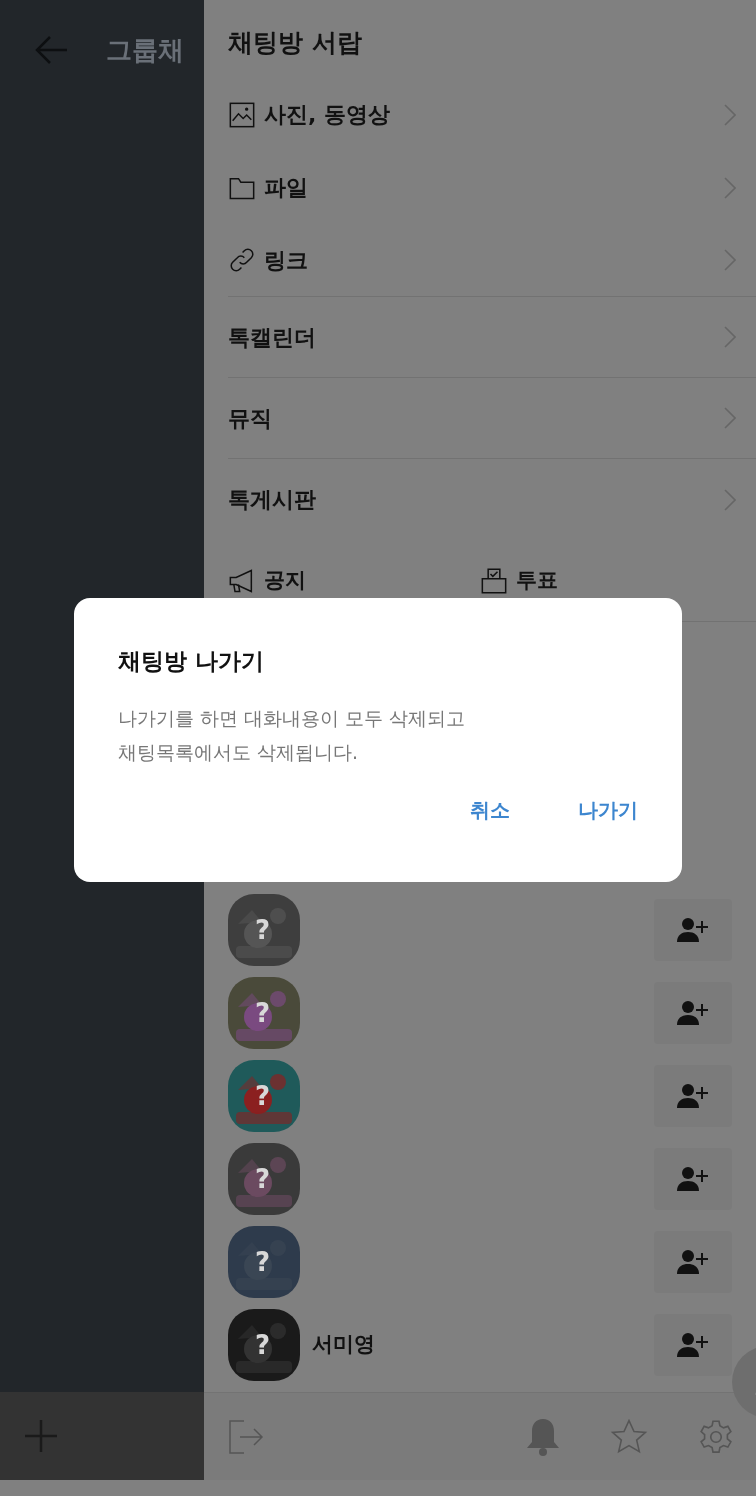 The height and width of the screenshot is (1496, 756). What do you see at coordinates (629, 1436) in the screenshot?
I see `star-icon` at bounding box center [629, 1436].